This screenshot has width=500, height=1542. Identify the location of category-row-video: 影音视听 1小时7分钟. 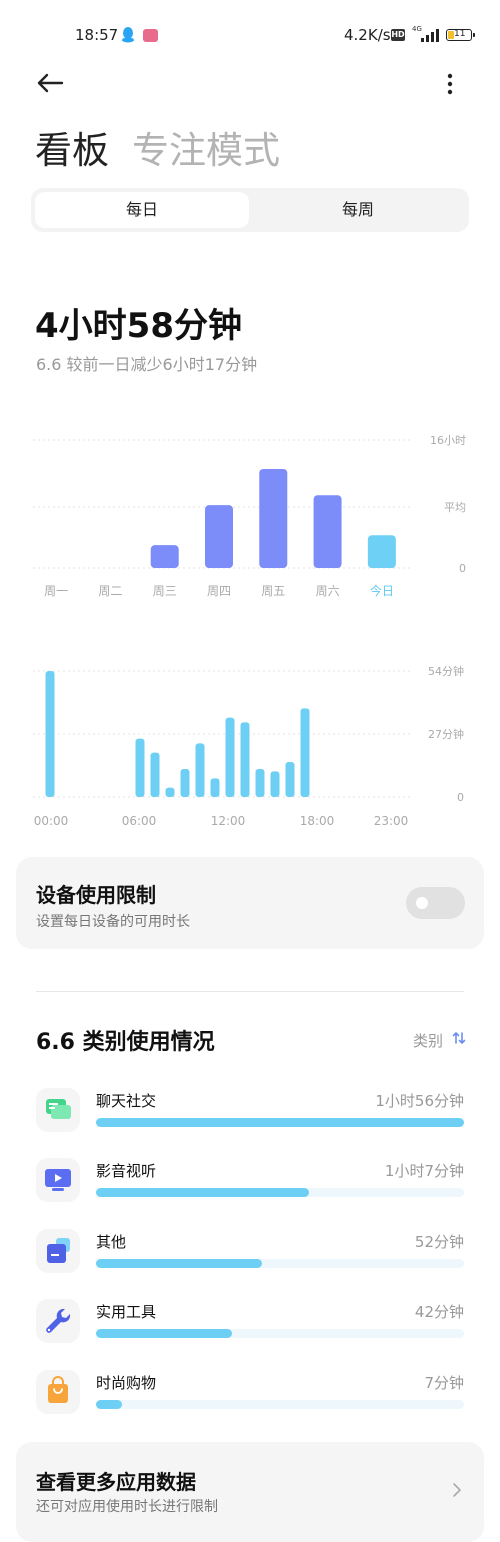
(250, 1188).